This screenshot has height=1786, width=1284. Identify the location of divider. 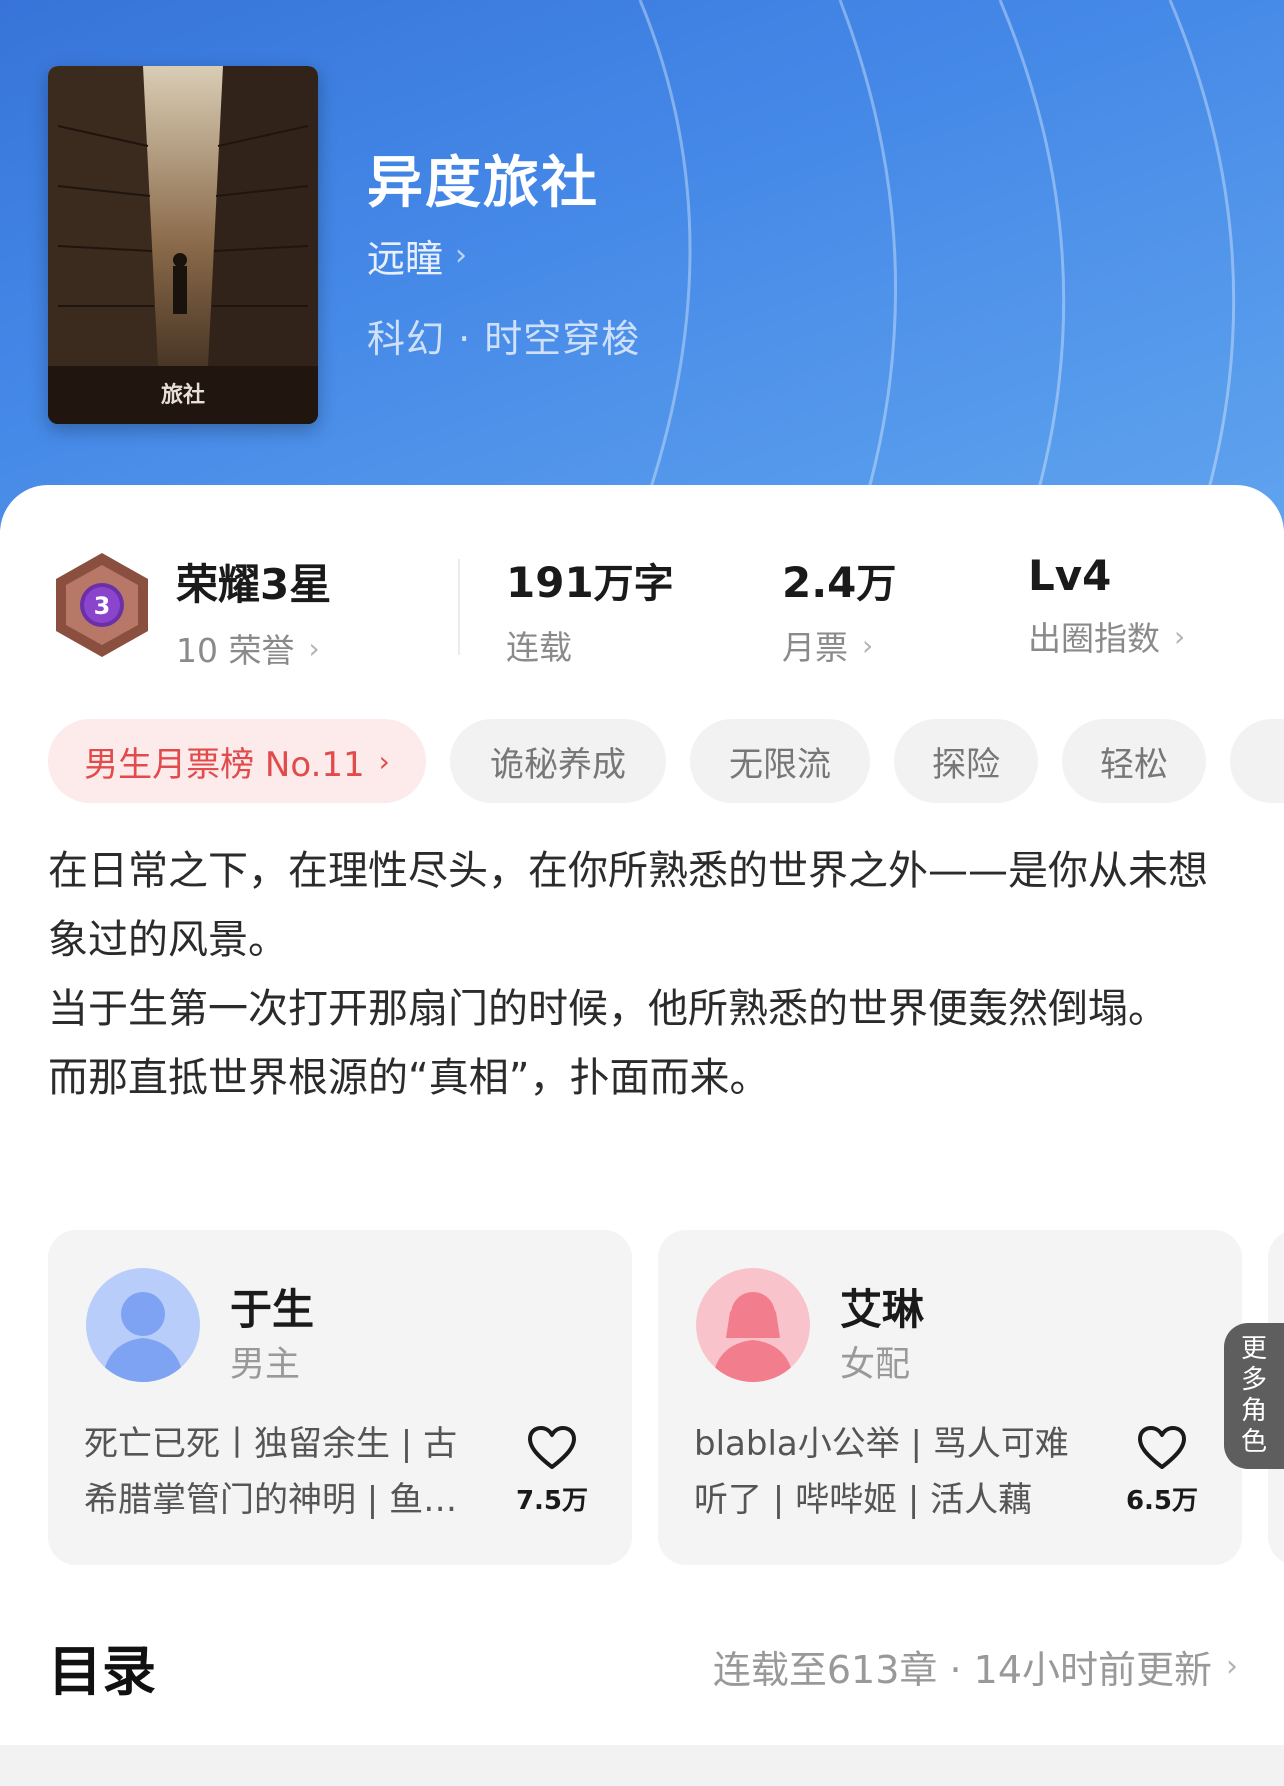
(459, 607).